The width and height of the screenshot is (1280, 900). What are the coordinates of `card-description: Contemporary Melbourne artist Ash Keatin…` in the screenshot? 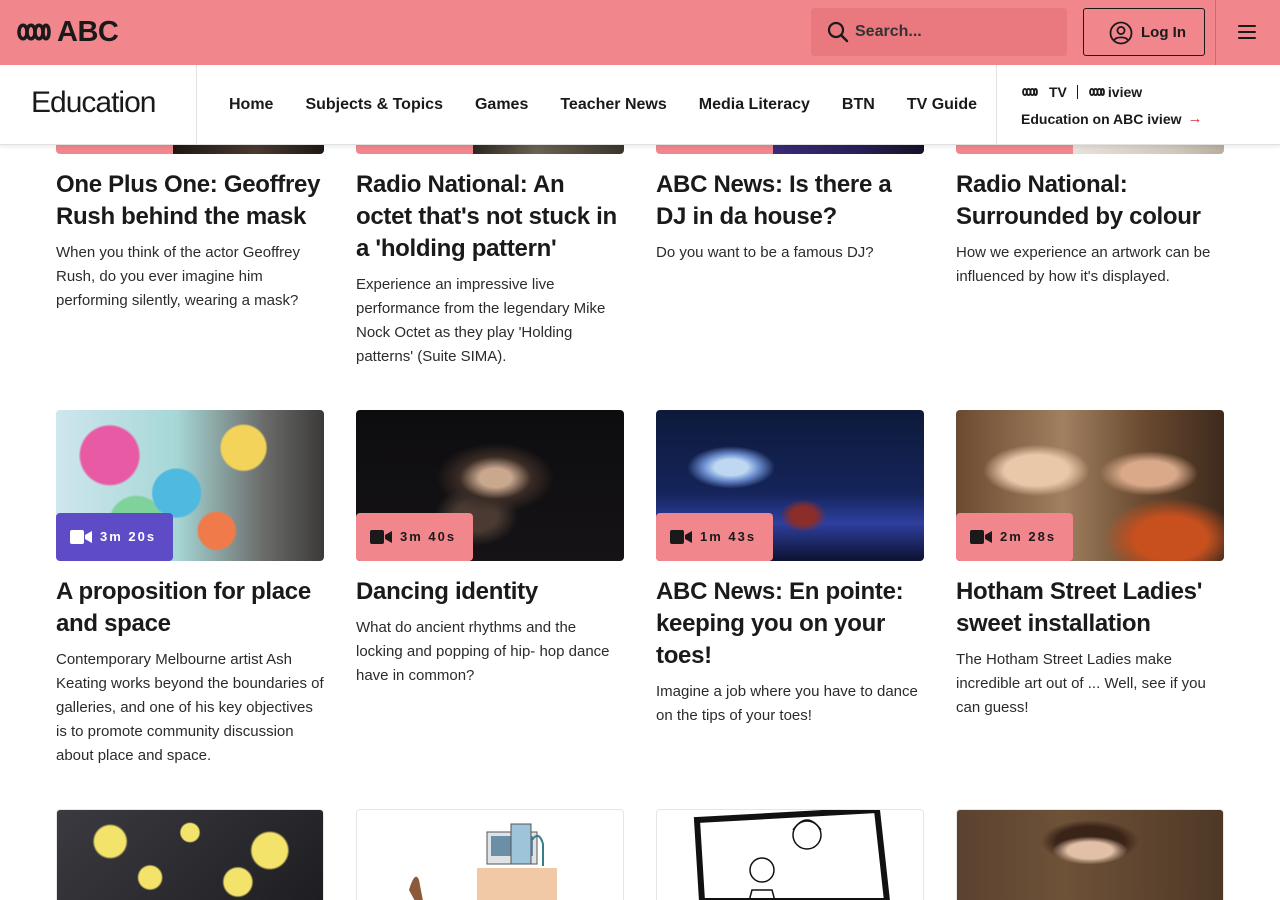 It's located at (190, 707).